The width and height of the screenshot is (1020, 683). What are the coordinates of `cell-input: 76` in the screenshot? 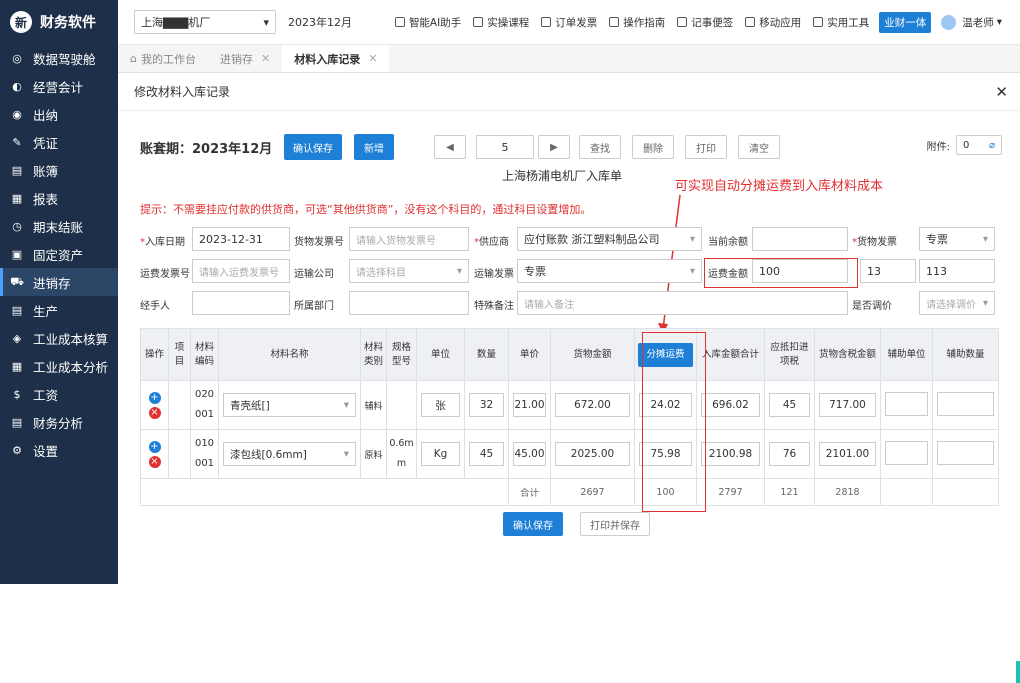 It's located at (789, 454).